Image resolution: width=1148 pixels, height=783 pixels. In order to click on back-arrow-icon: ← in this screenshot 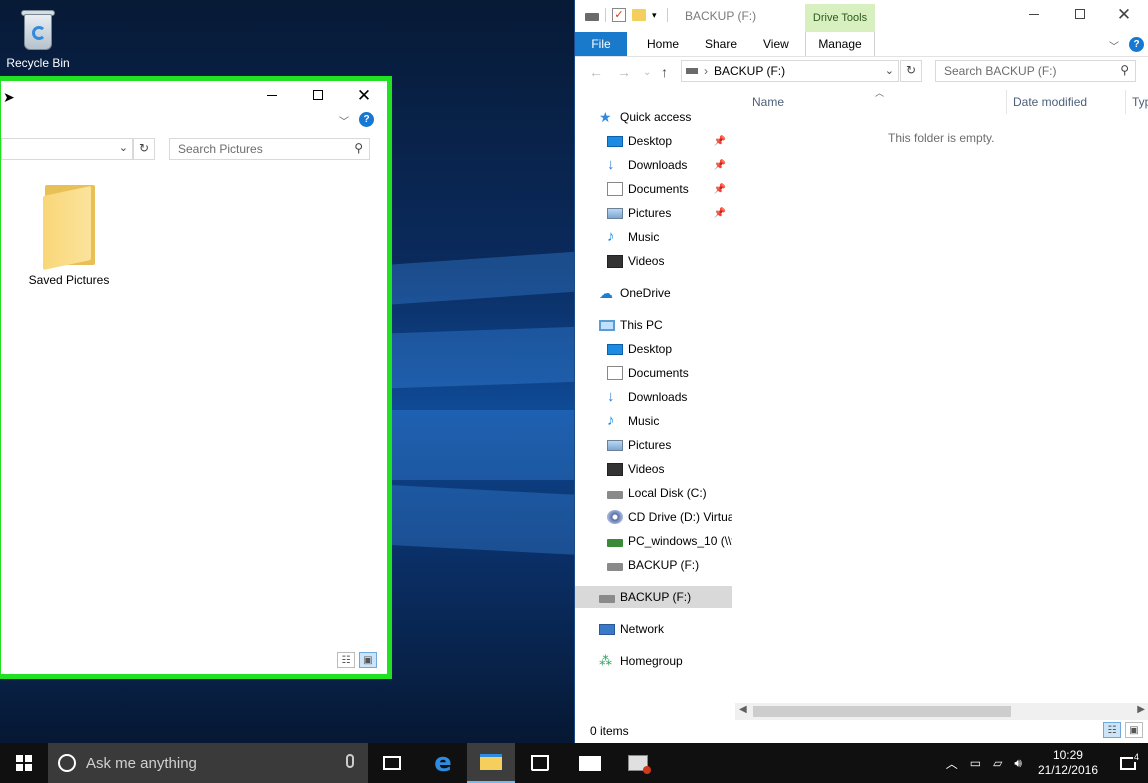, I will do `click(596, 72)`.